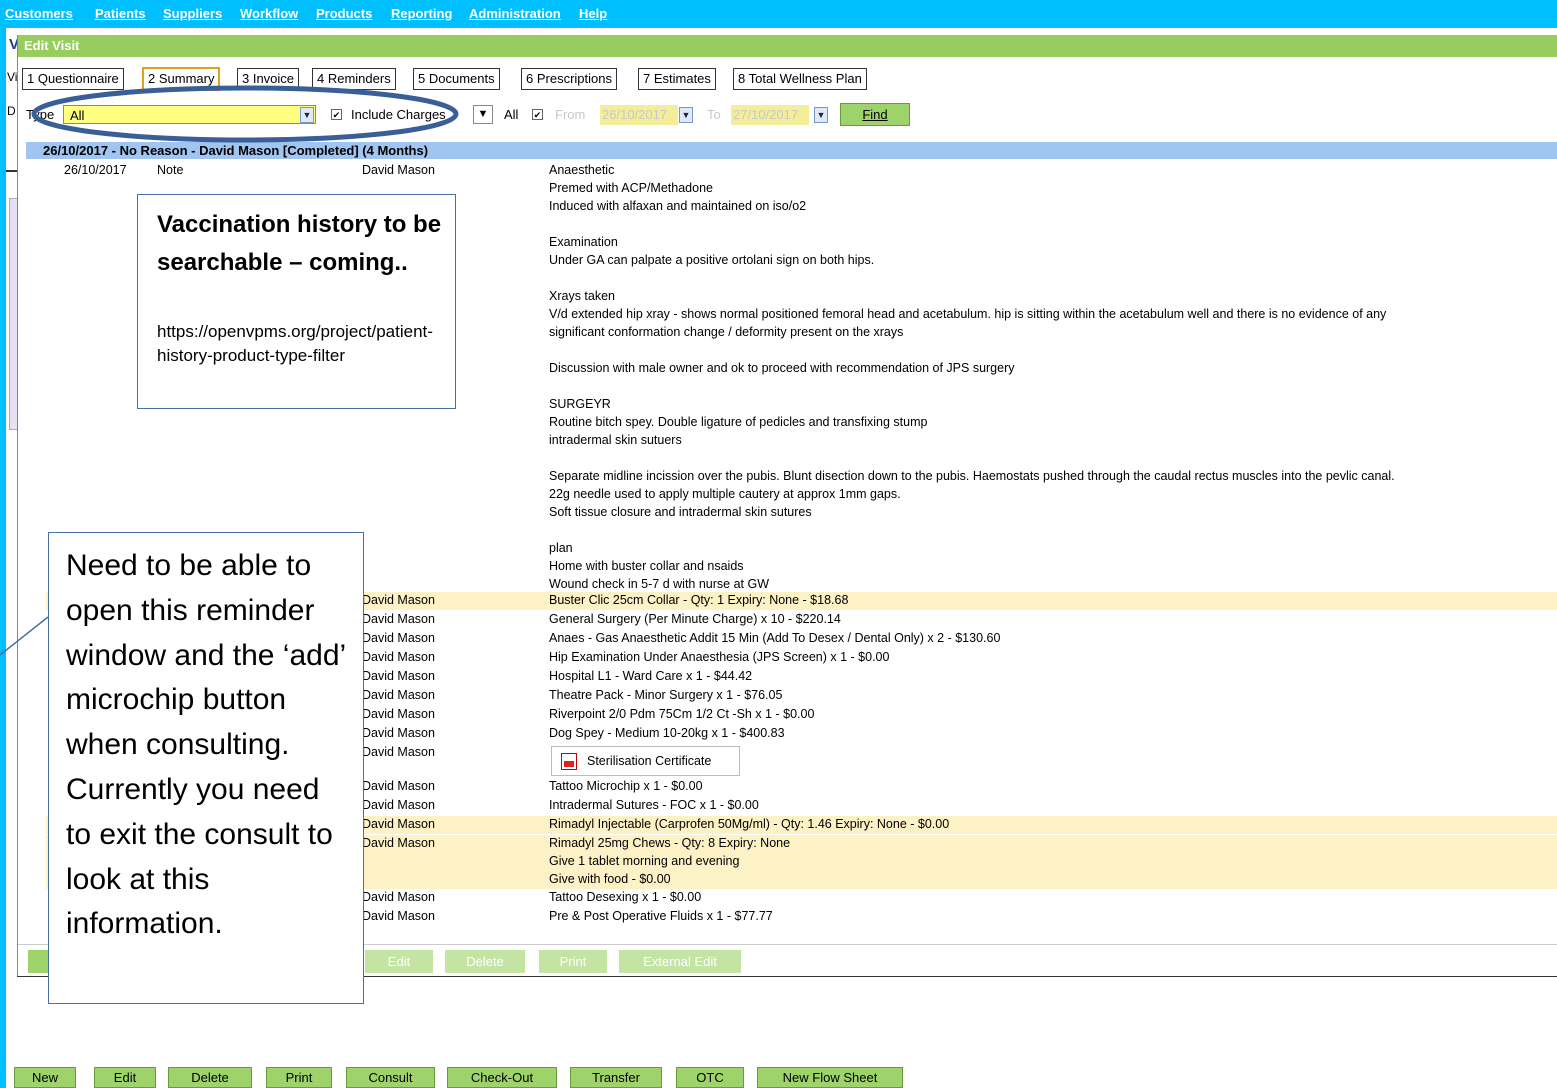 The image size is (1557, 1088). I want to click on item-description: Give with food - $0.00, so click(610, 879).